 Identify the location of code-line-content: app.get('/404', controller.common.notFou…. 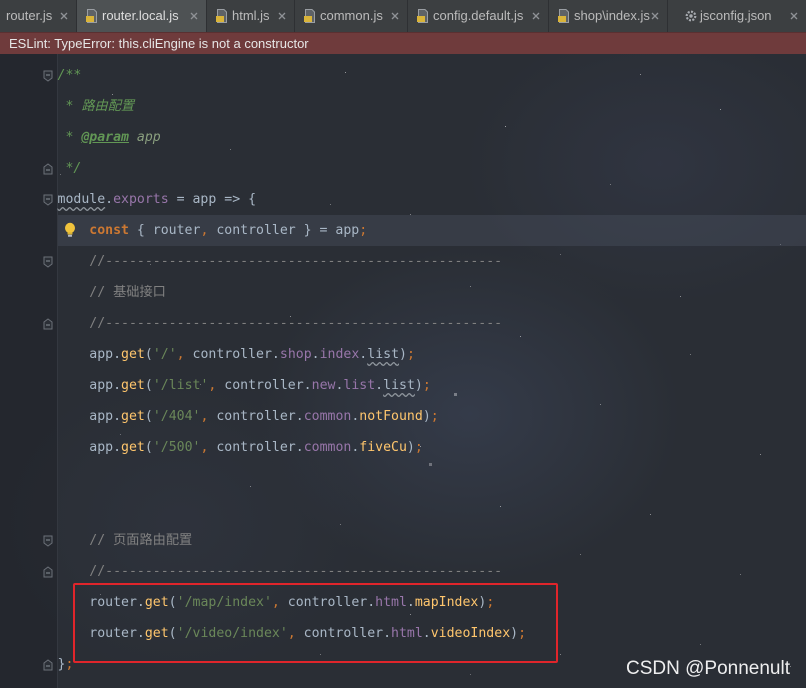
(432, 416).